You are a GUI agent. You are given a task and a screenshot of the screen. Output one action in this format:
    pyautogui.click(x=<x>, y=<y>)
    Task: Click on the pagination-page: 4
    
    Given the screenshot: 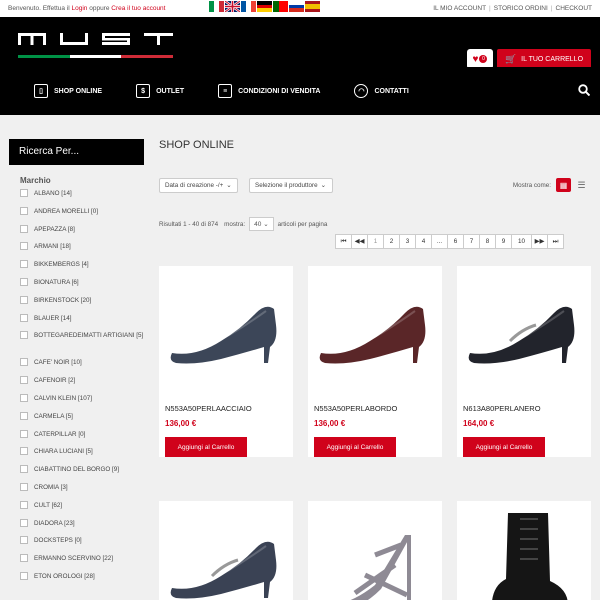 What is the action you would take?
    pyautogui.click(x=423, y=241)
    